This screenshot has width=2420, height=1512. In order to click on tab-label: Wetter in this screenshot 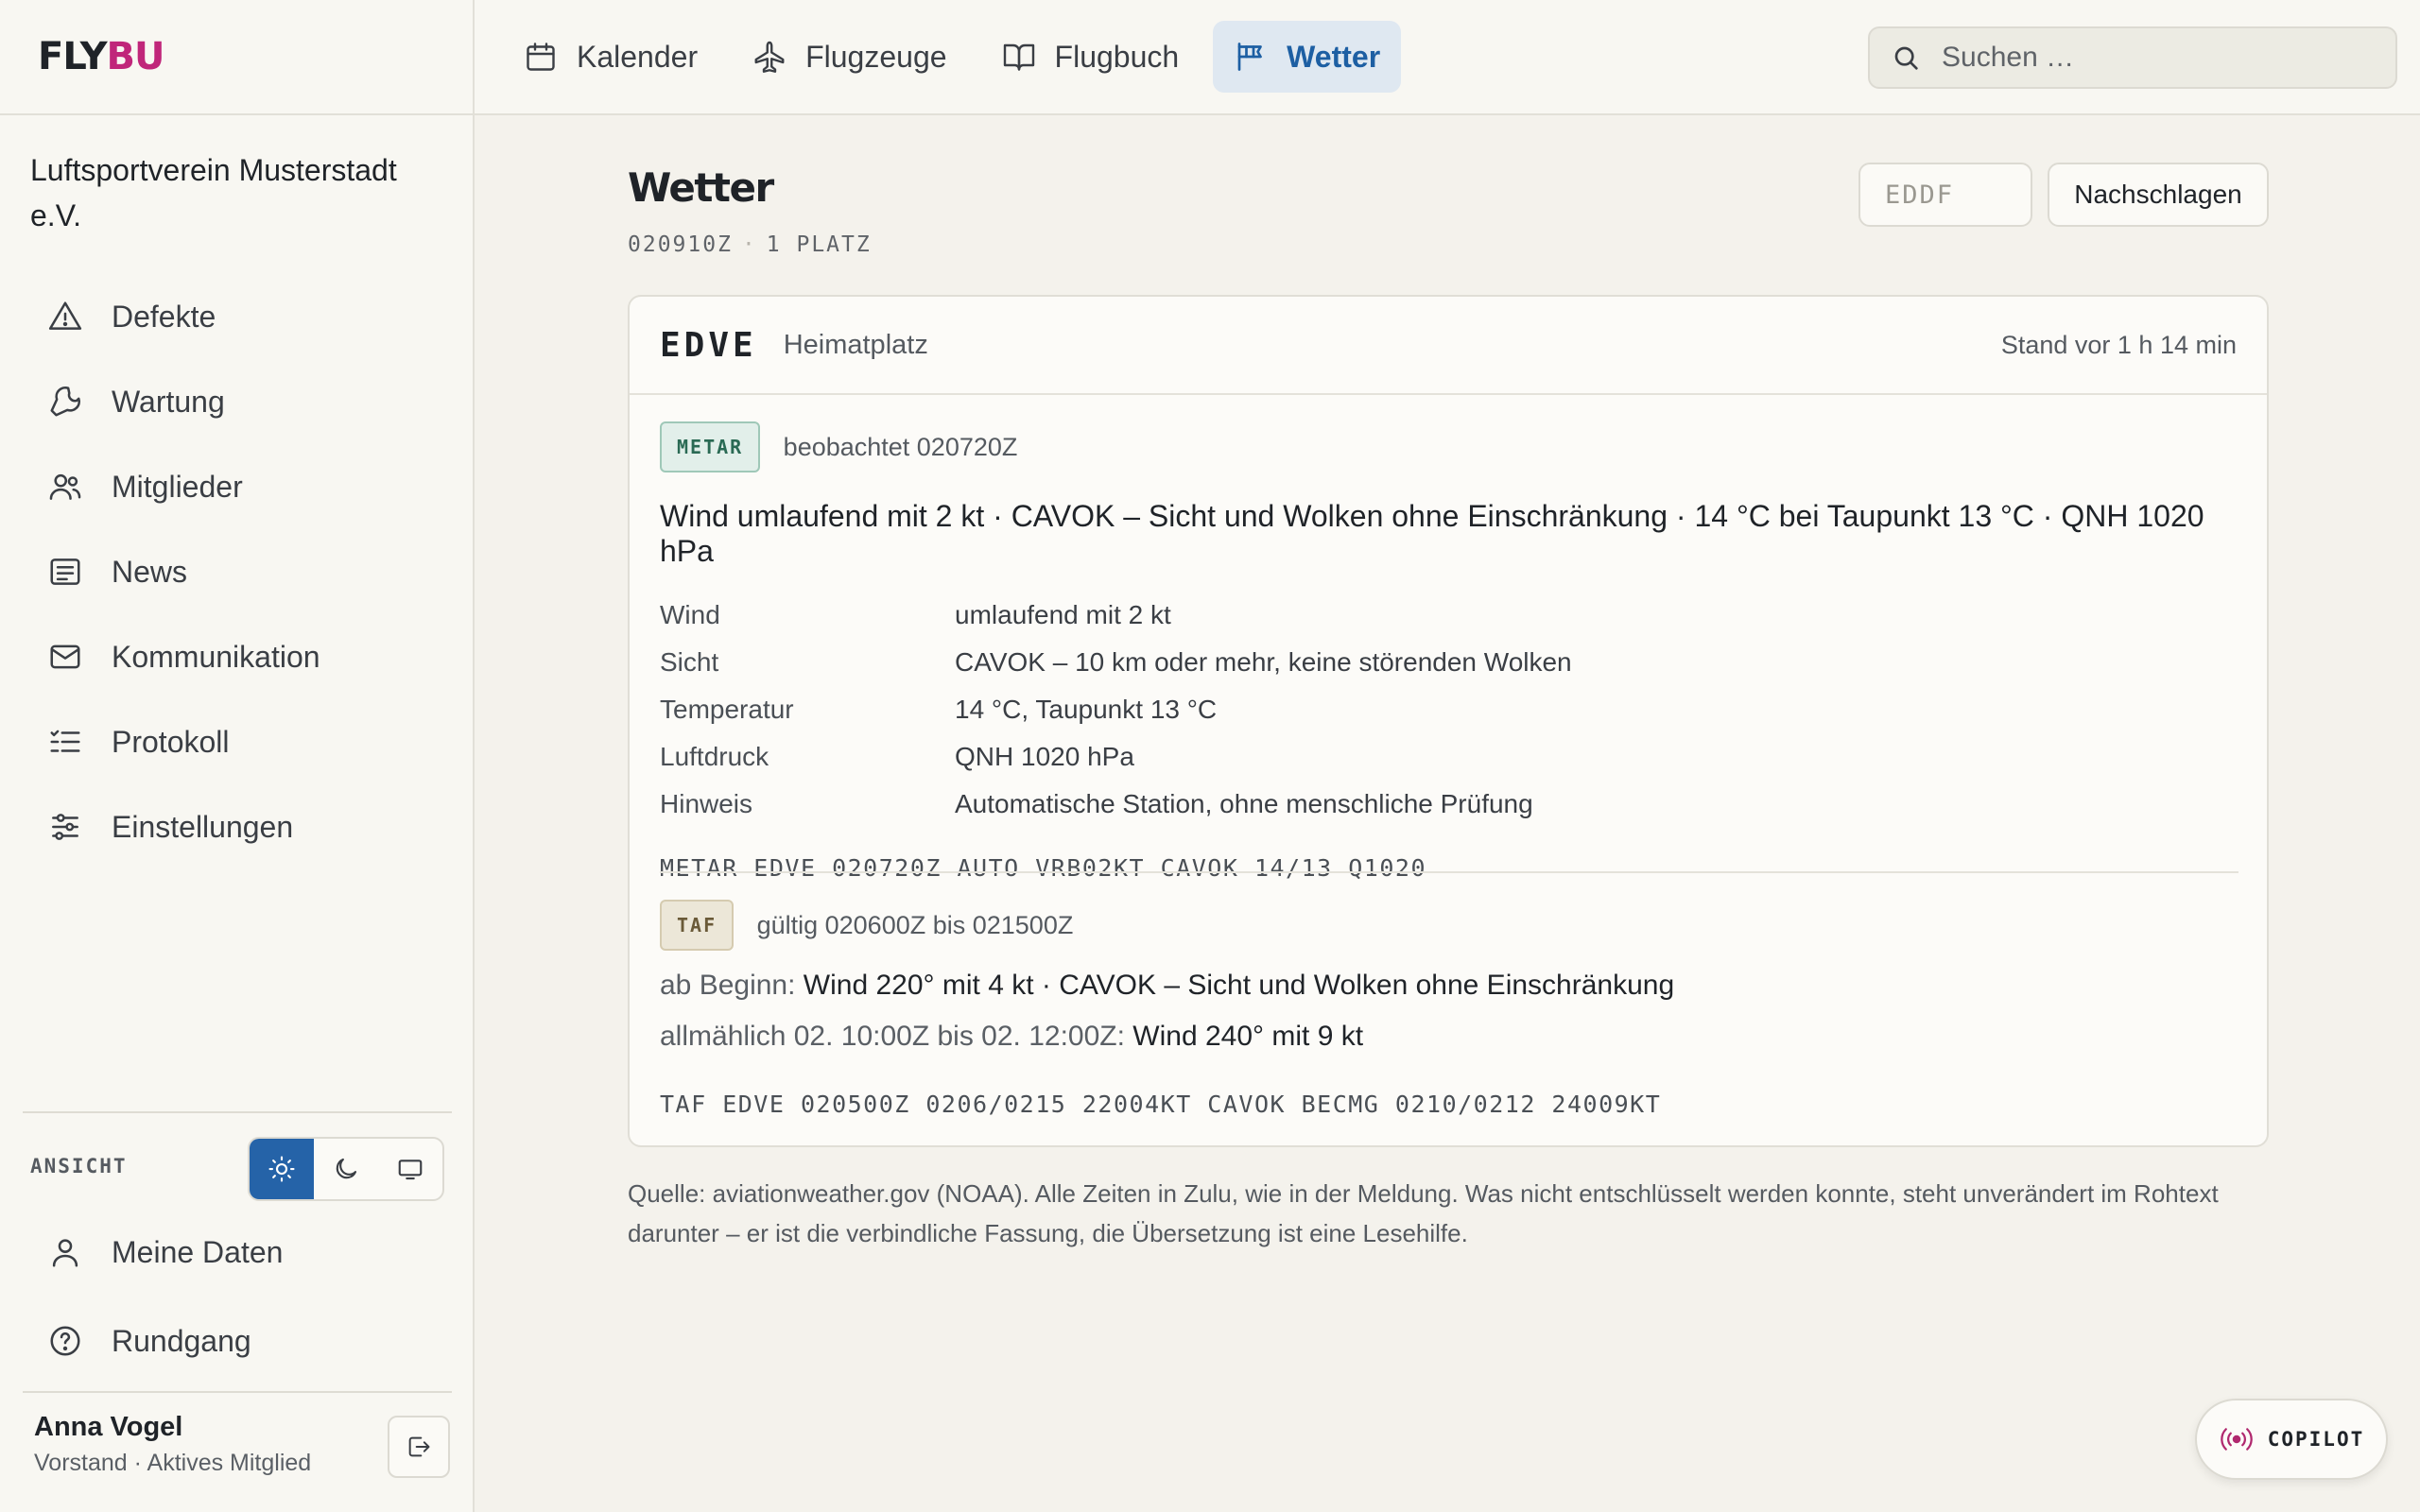, I will do `click(1334, 56)`.